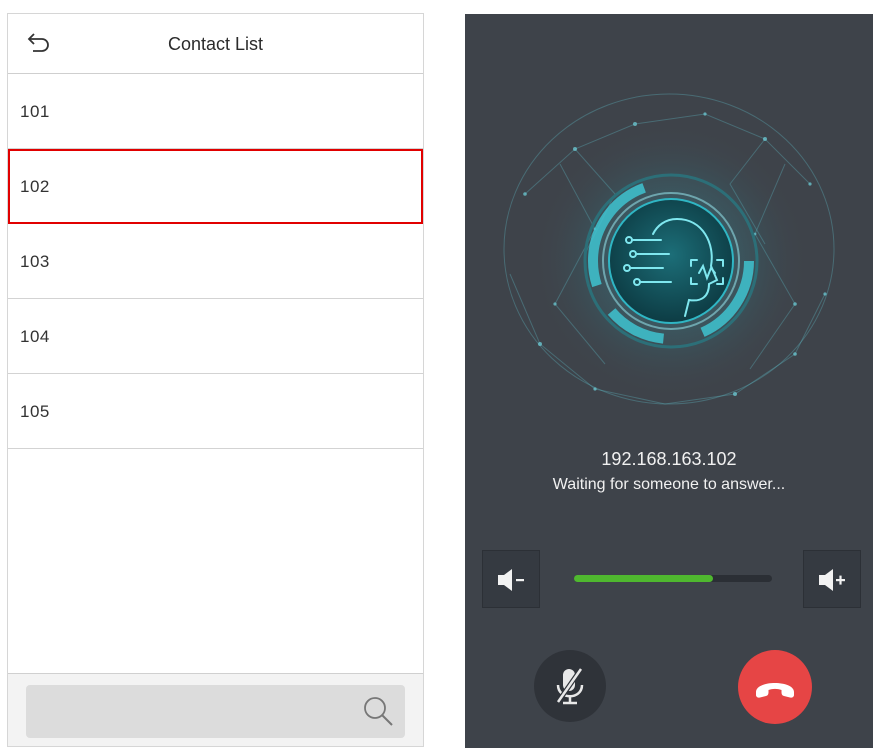 This screenshot has width=873, height=754. I want to click on contact-number: 102, so click(35, 186).